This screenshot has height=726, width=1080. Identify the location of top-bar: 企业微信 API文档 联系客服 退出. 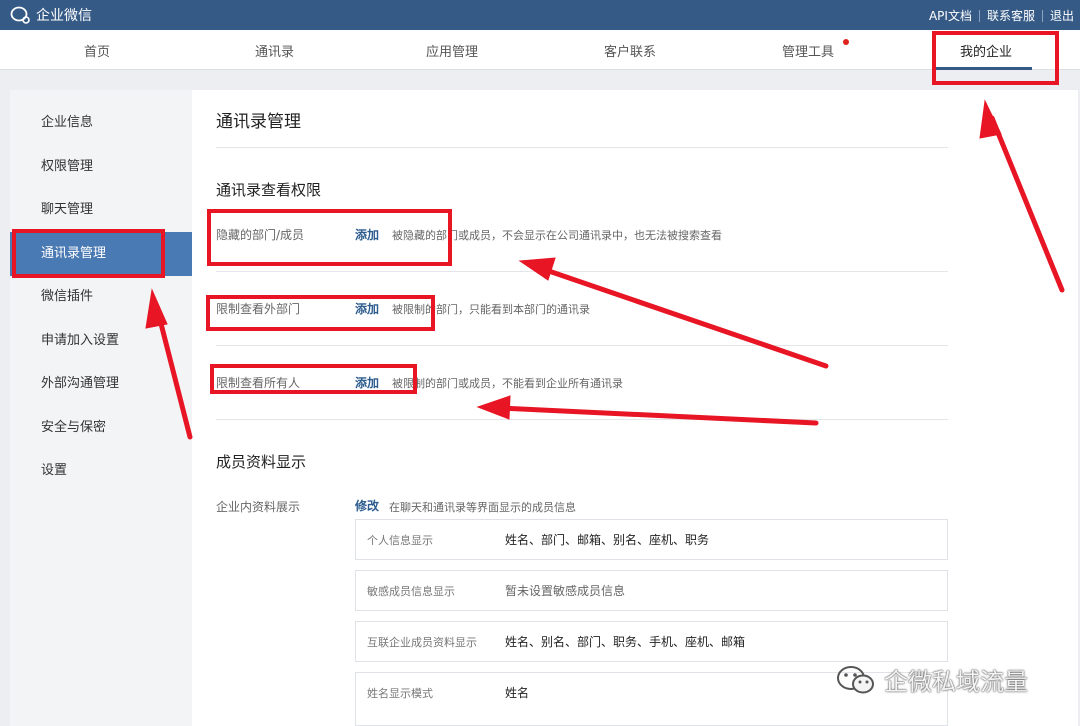
(540, 15).